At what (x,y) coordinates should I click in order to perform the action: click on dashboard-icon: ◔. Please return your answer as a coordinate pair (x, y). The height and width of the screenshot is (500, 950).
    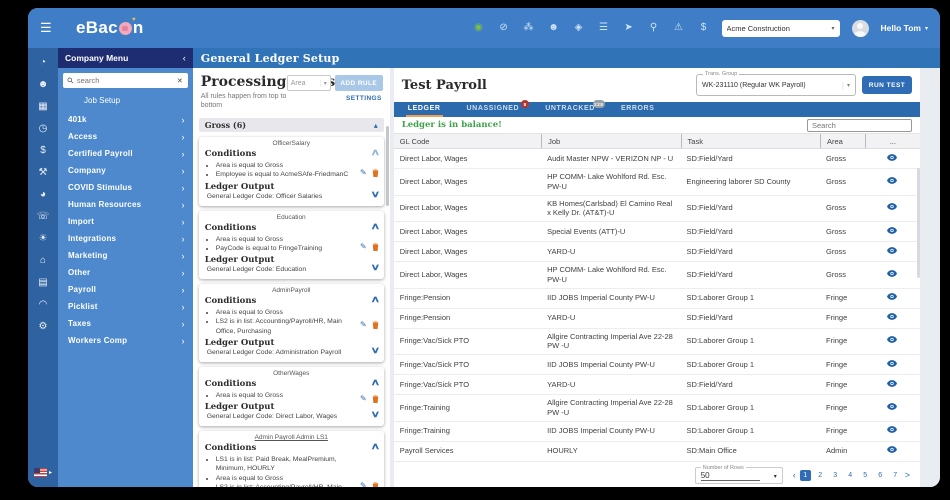
    Looking at the image, I should click on (43, 63).